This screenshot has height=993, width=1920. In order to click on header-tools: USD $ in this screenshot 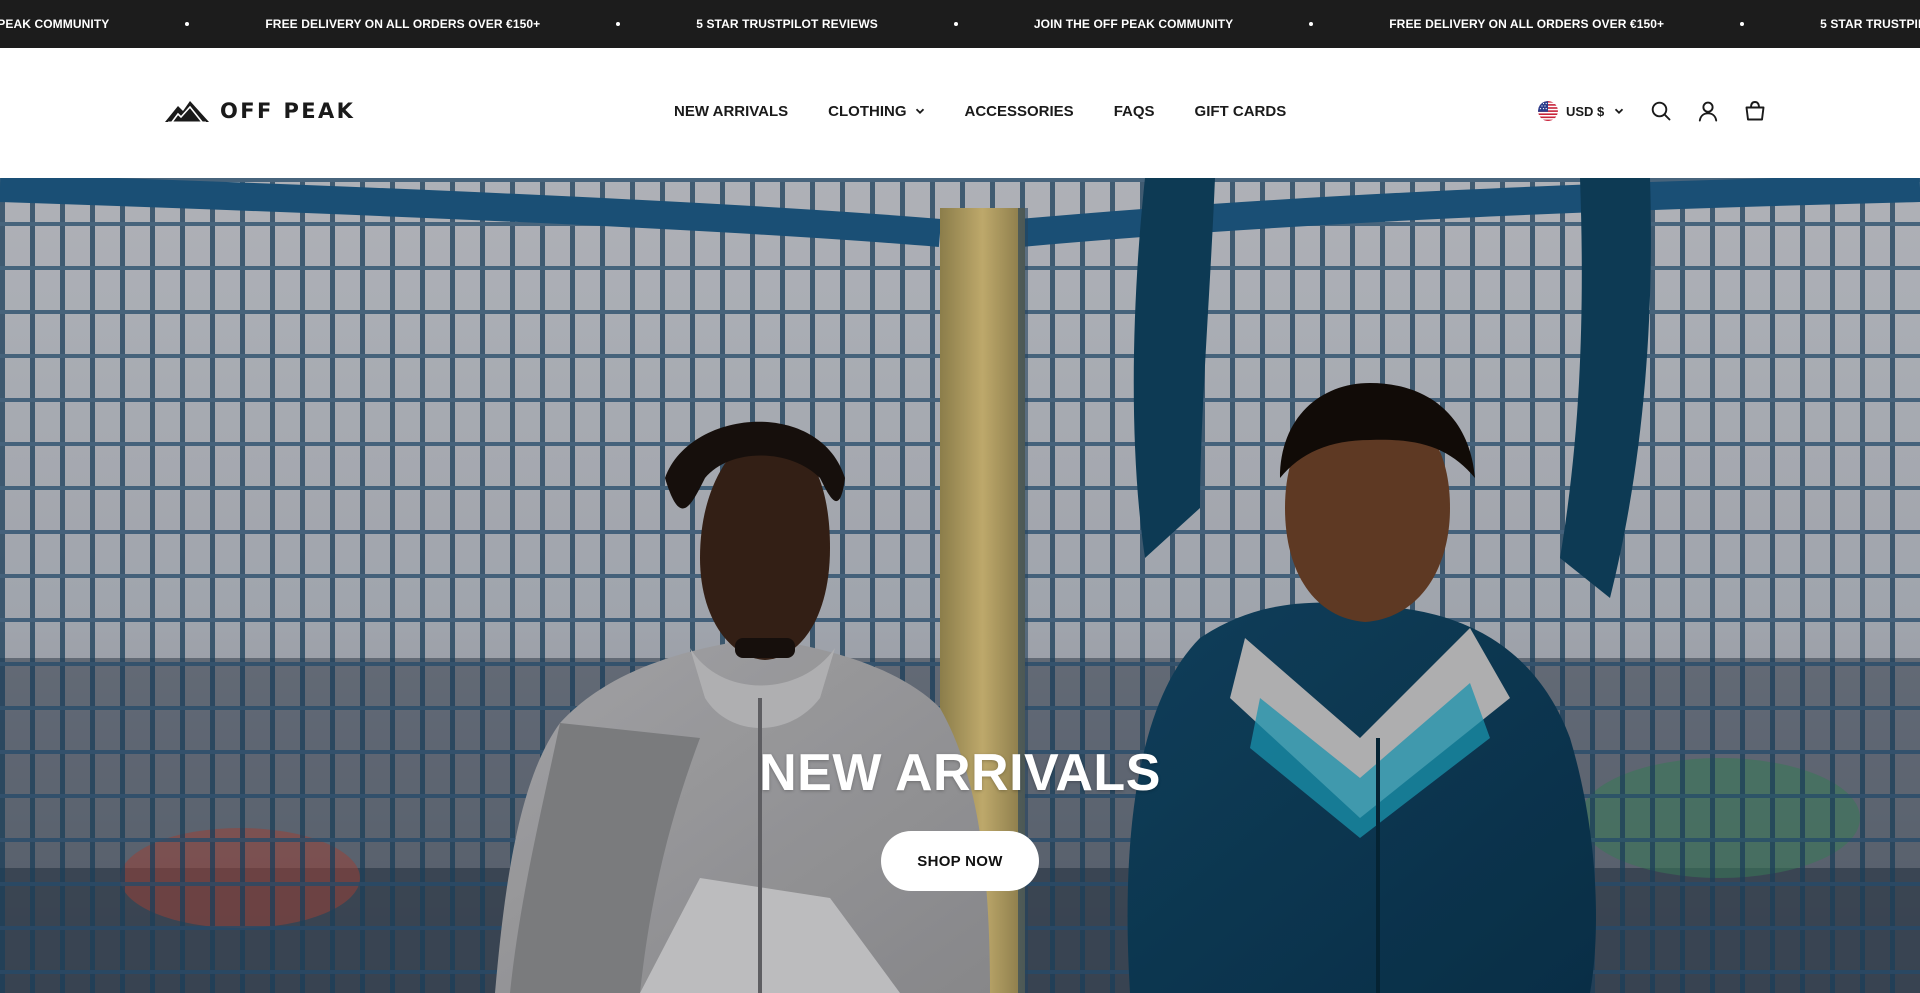, I will do `click(1652, 111)`.